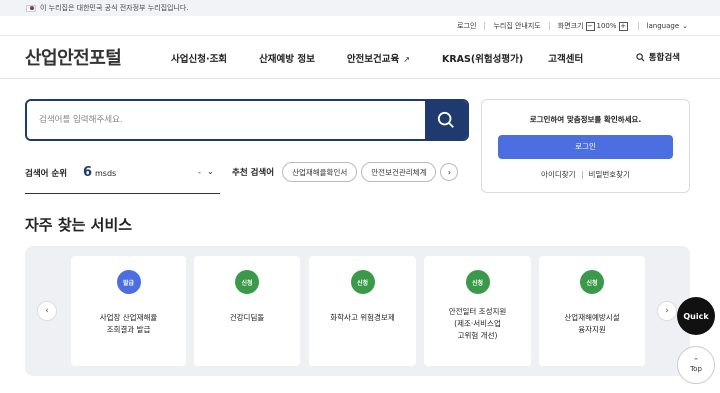  I want to click on language-label: language, so click(663, 26).